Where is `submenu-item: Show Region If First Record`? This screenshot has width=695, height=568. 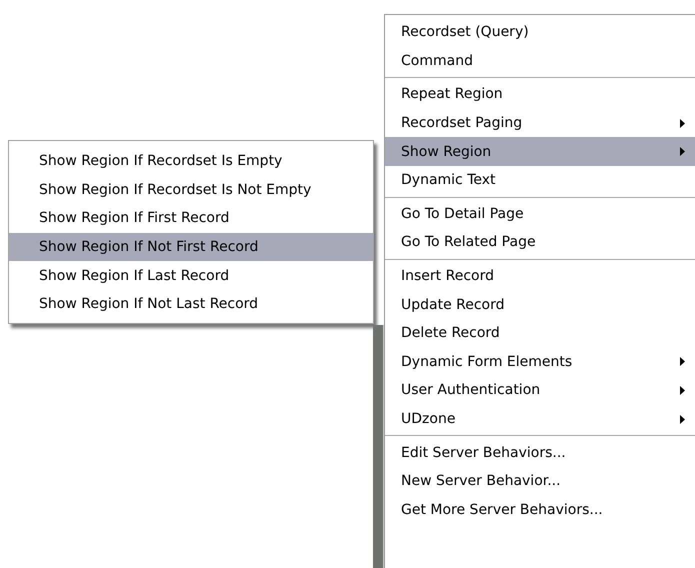 submenu-item: Show Region If First Record is located at coordinates (191, 218).